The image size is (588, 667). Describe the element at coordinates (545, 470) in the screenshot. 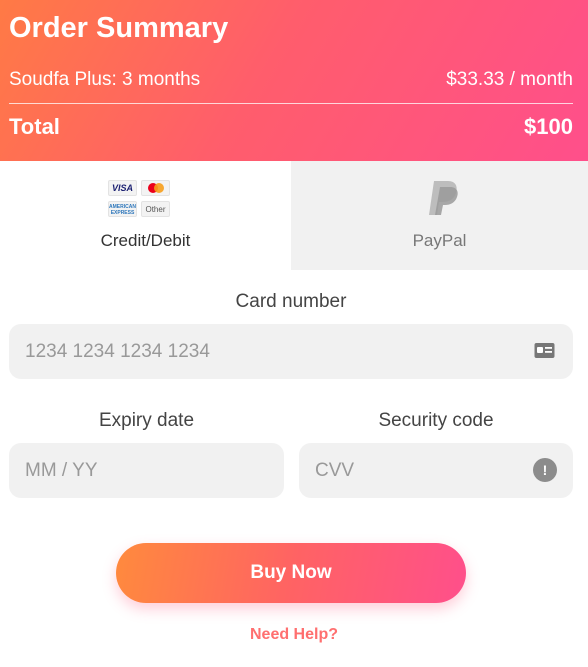

I see `info-icon: !` at that location.